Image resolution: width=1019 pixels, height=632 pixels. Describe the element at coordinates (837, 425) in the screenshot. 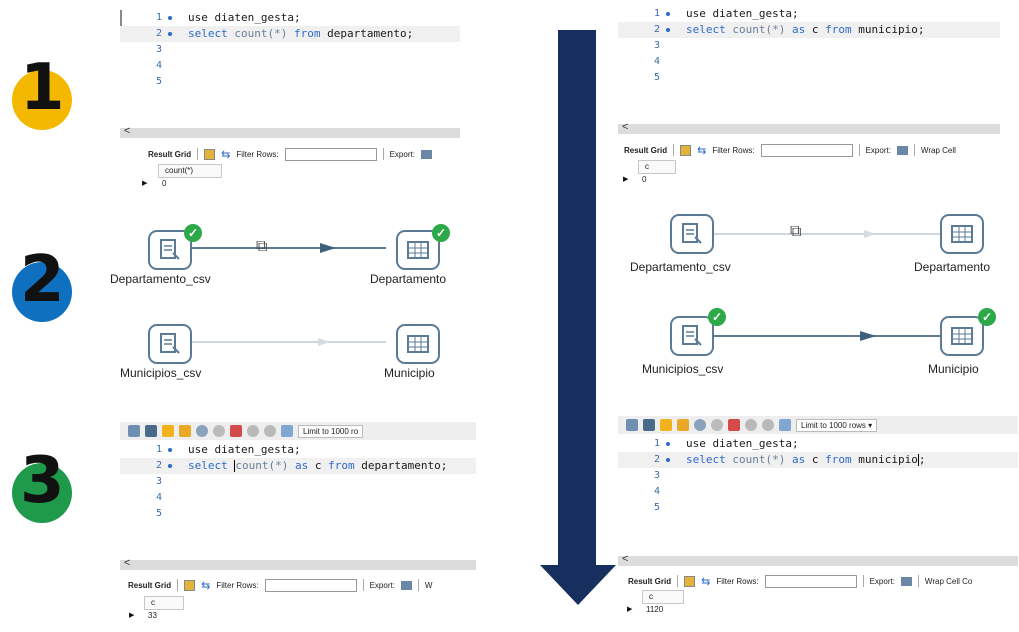

I see `limit-rows-select: Limit to 1000 rows ▾` at that location.